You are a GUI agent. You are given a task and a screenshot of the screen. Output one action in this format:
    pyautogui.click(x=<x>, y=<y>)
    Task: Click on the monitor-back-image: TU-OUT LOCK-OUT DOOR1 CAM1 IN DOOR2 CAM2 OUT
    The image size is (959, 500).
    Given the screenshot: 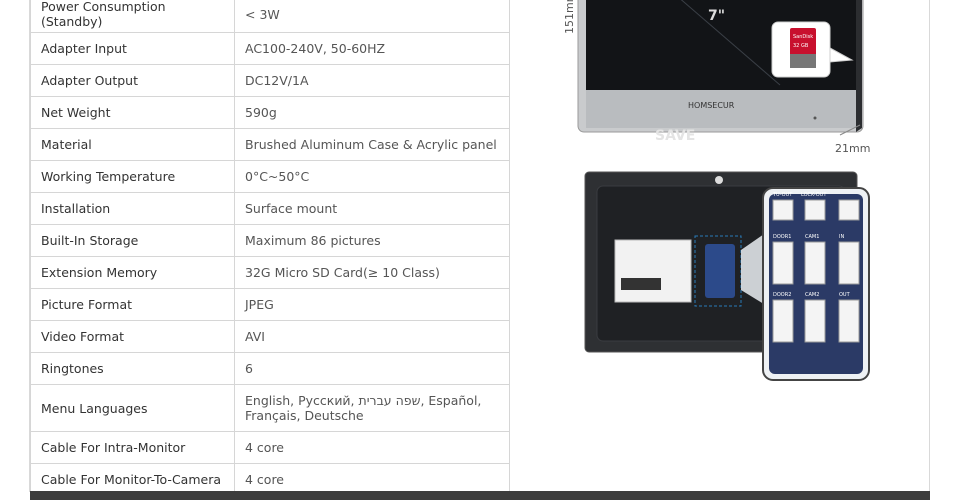 What is the action you would take?
    pyautogui.click(x=727, y=276)
    